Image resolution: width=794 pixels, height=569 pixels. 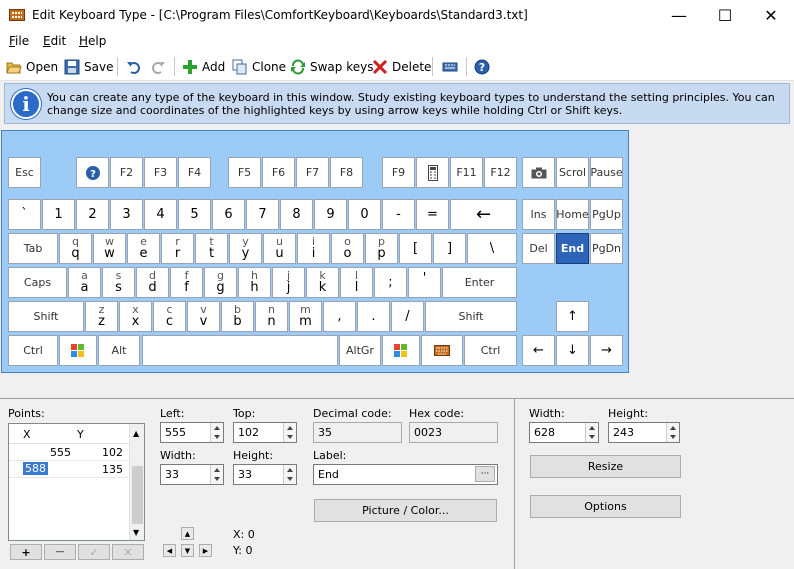 What do you see at coordinates (572, 248) in the screenshot?
I see `key-end-selected: End` at bounding box center [572, 248].